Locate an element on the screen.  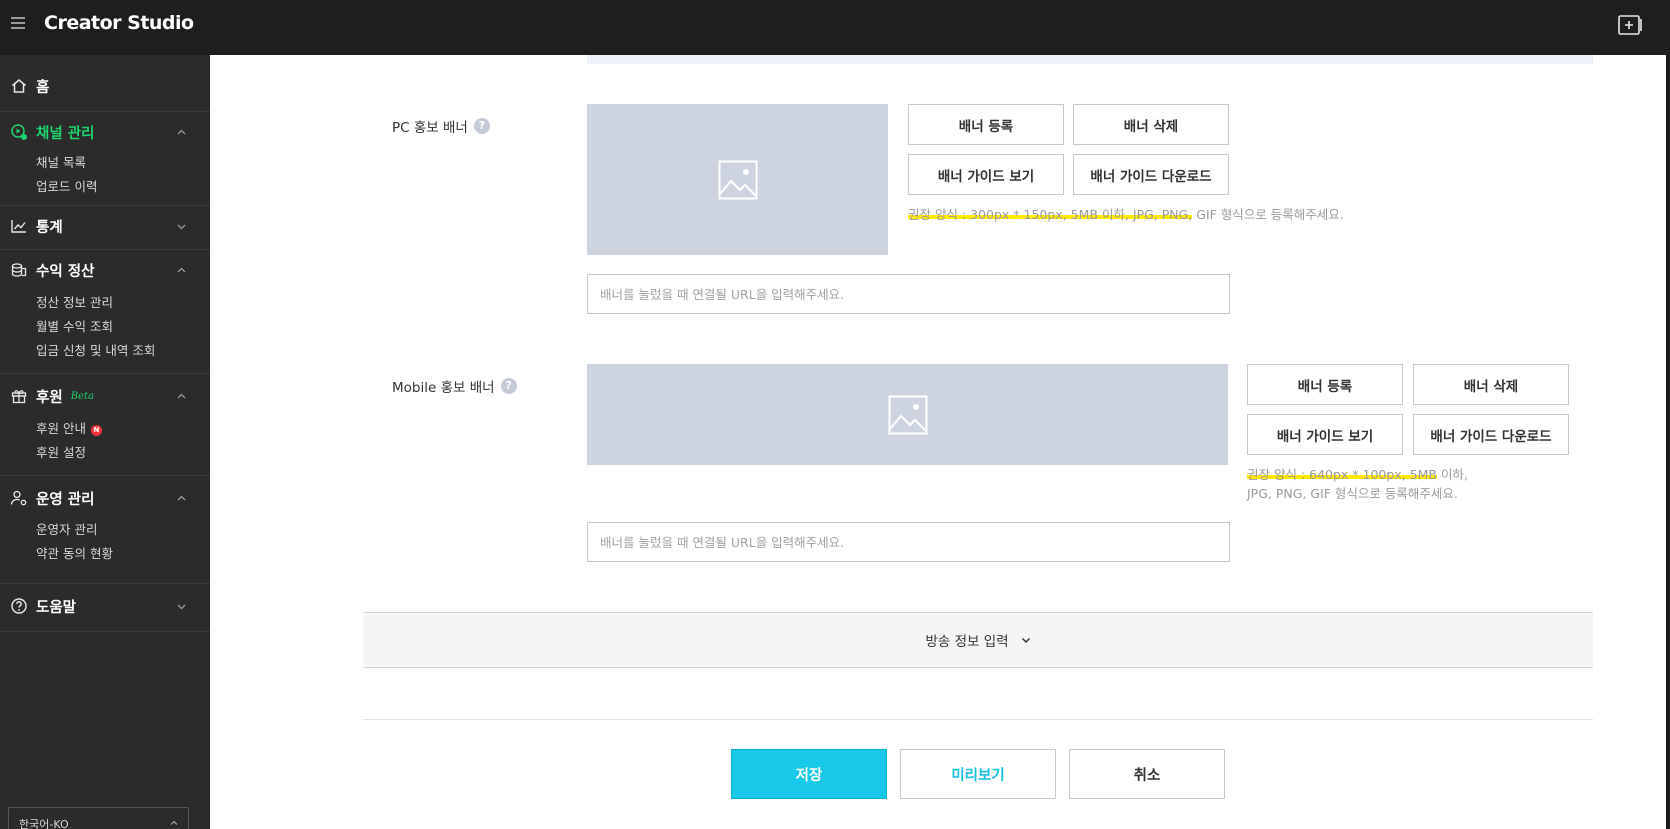
sidebar-item-label: 채널 관리 is located at coordinates (65, 133).